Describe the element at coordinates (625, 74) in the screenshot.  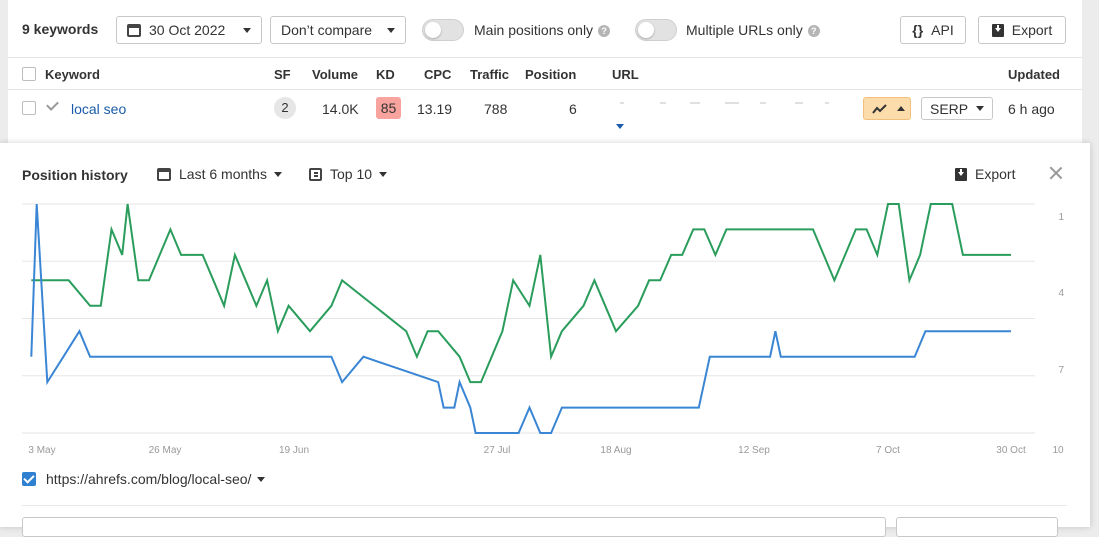
I see `header-url: URL` at that location.